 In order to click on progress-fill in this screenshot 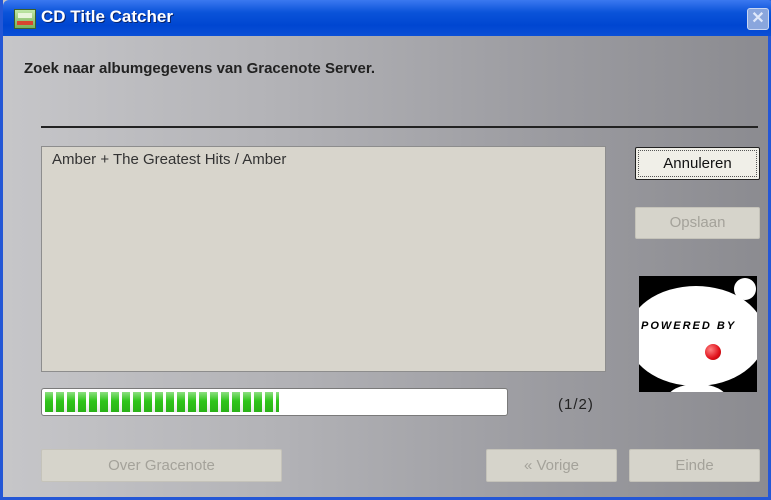, I will do `click(162, 402)`.